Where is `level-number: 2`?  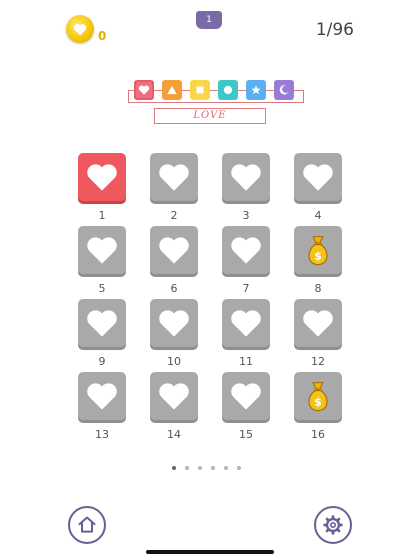
level-number: 2 is located at coordinates (174, 215).